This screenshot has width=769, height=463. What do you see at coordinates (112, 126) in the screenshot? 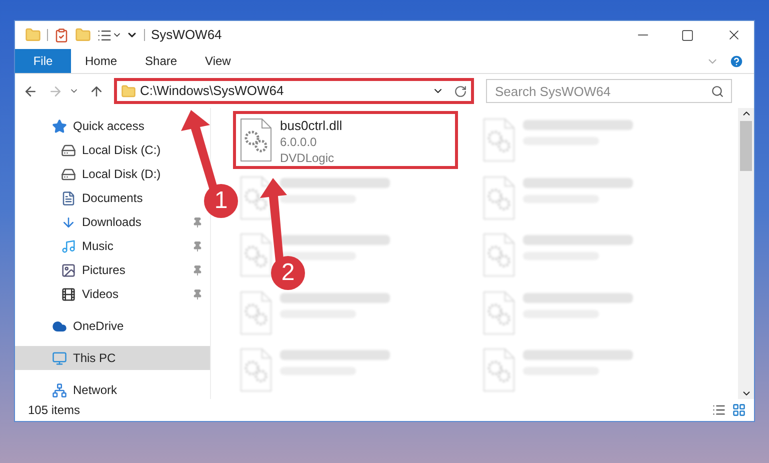
I see `sidebar-item: Quick access` at bounding box center [112, 126].